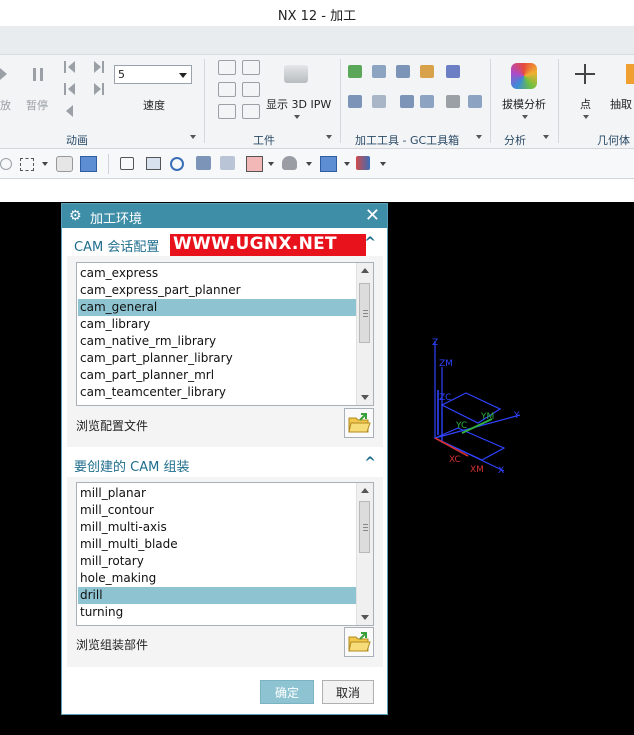 The height and width of the screenshot is (735, 634). Describe the element at coordinates (225, 642) in the screenshot. I see `browse-setup-row: 浏览组装部件` at that location.